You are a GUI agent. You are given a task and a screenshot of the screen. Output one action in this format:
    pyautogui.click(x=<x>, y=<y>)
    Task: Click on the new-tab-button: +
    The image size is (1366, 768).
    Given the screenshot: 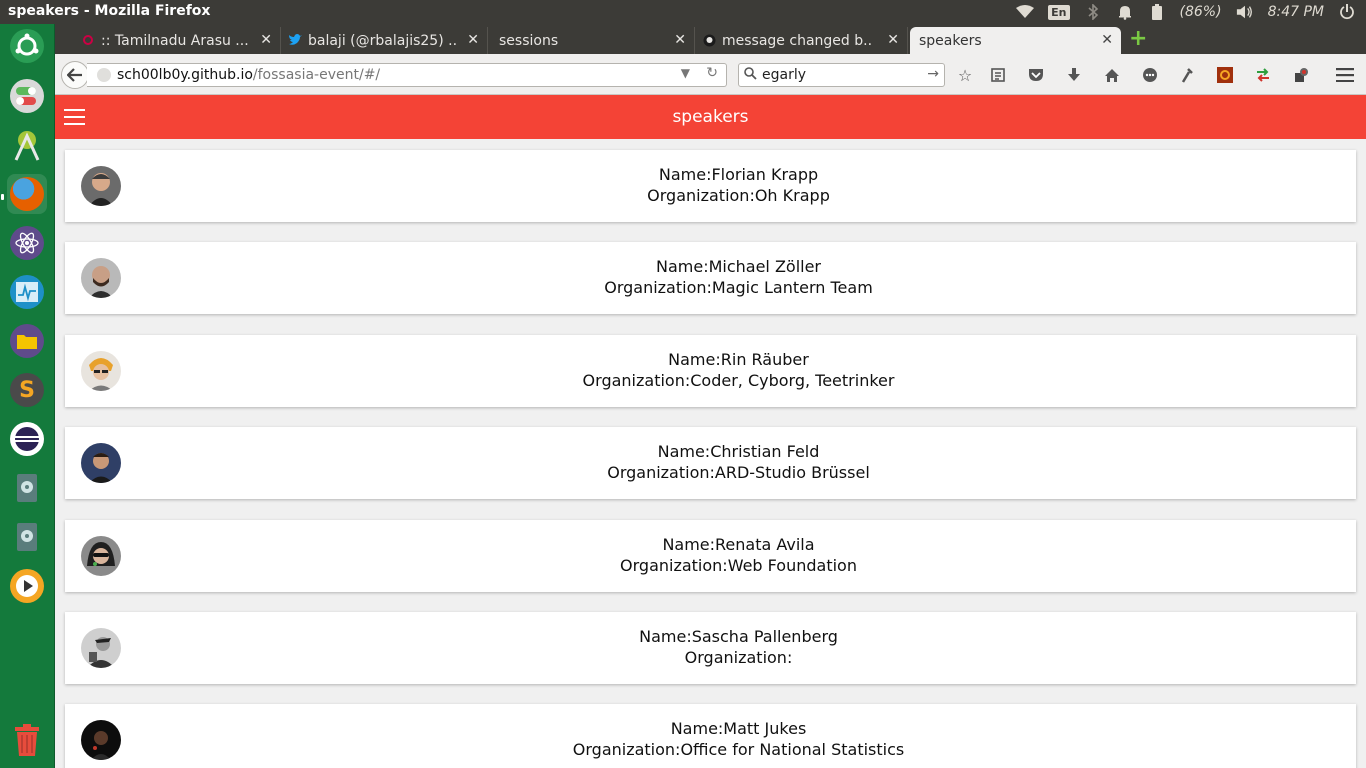 What is the action you would take?
    pyautogui.click(x=1138, y=39)
    